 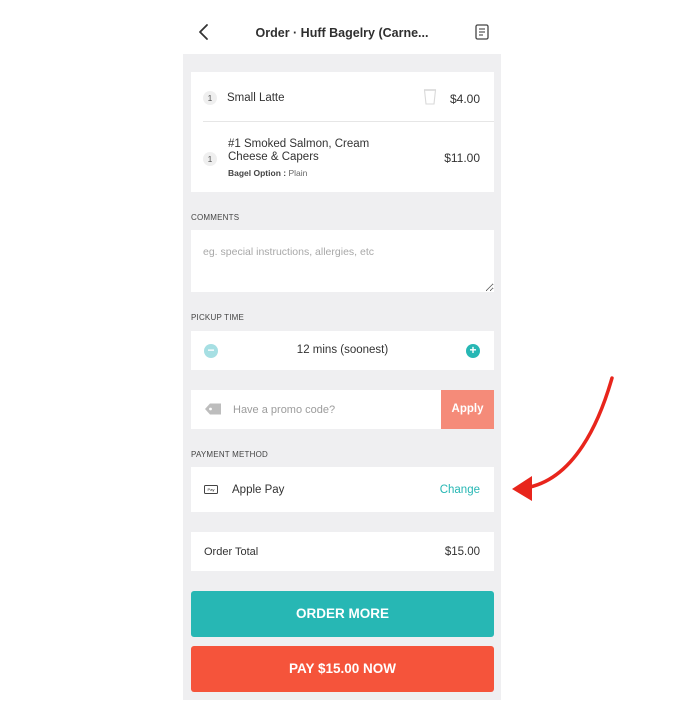 What do you see at coordinates (298, 173) in the screenshot?
I see `item-option-value: Plain` at bounding box center [298, 173].